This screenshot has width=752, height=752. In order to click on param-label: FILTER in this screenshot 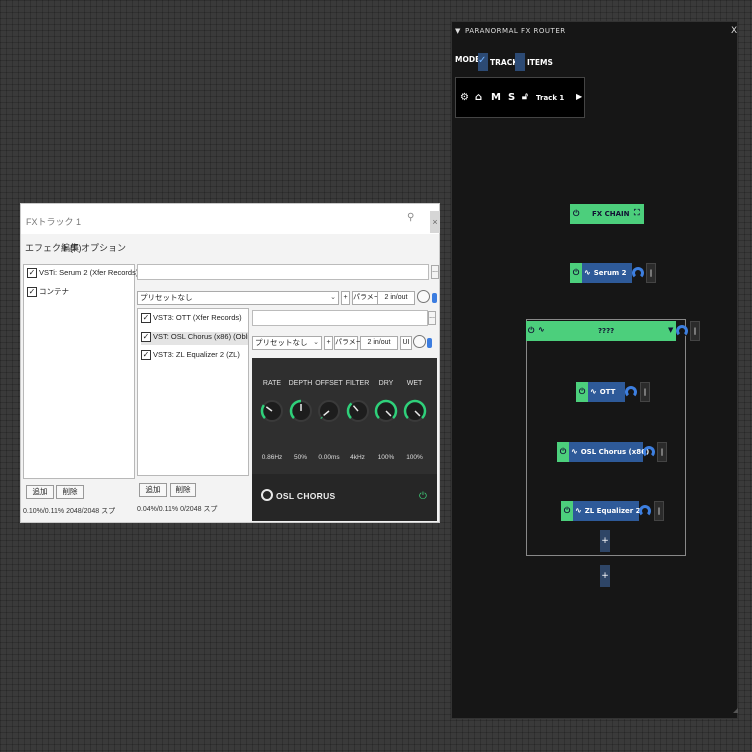, I will do `click(357, 383)`.